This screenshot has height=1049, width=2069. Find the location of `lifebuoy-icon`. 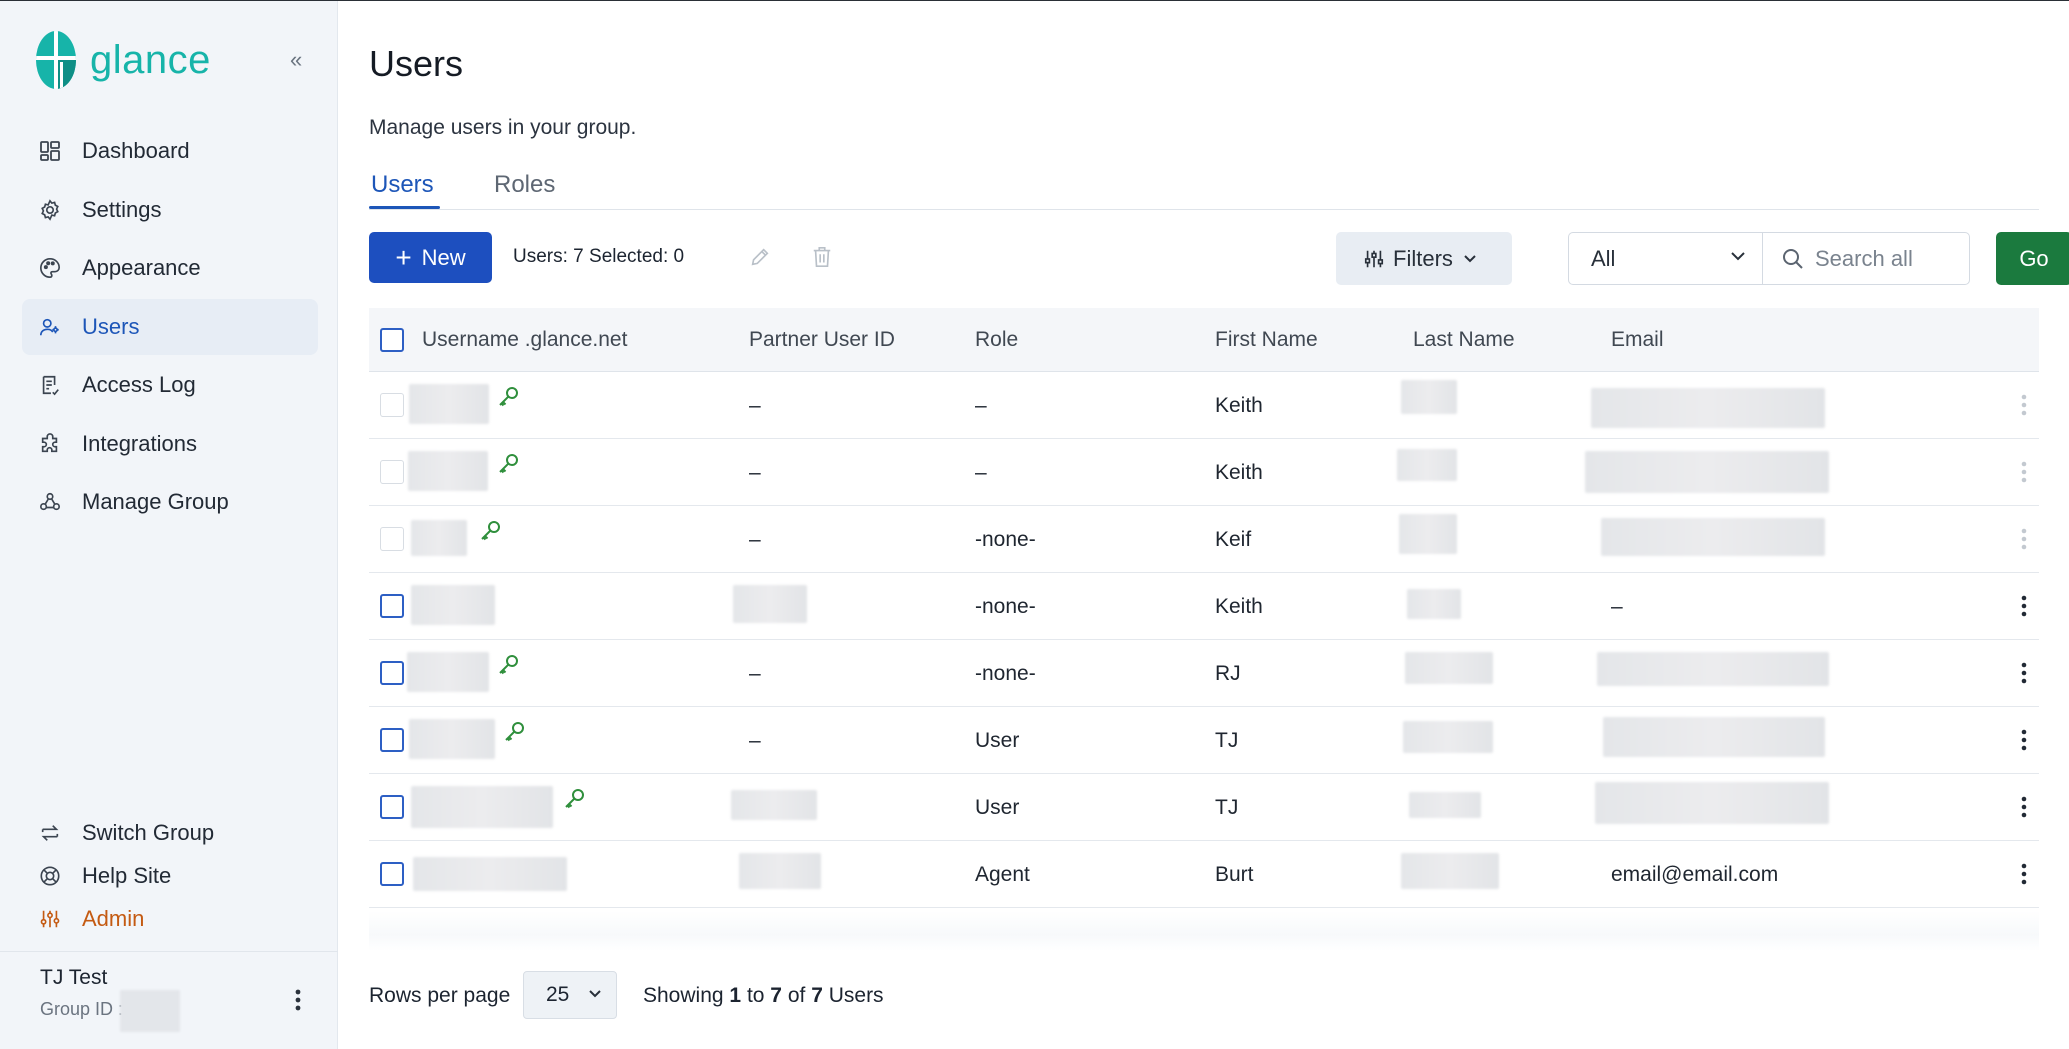

lifebuoy-icon is located at coordinates (50, 876).